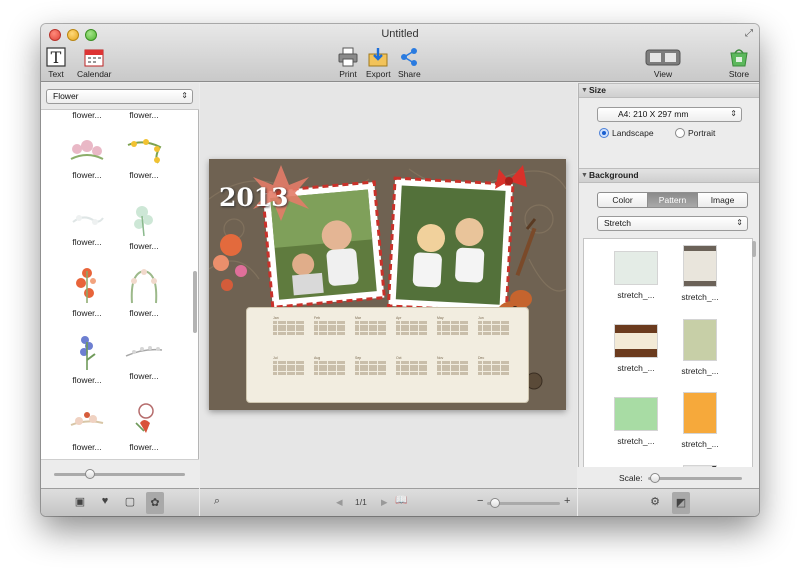 This screenshot has height=573, width=800. What do you see at coordinates (289, 331) in the screenshot?
I see `month-block: Jan` at bounding box center [289, 331].